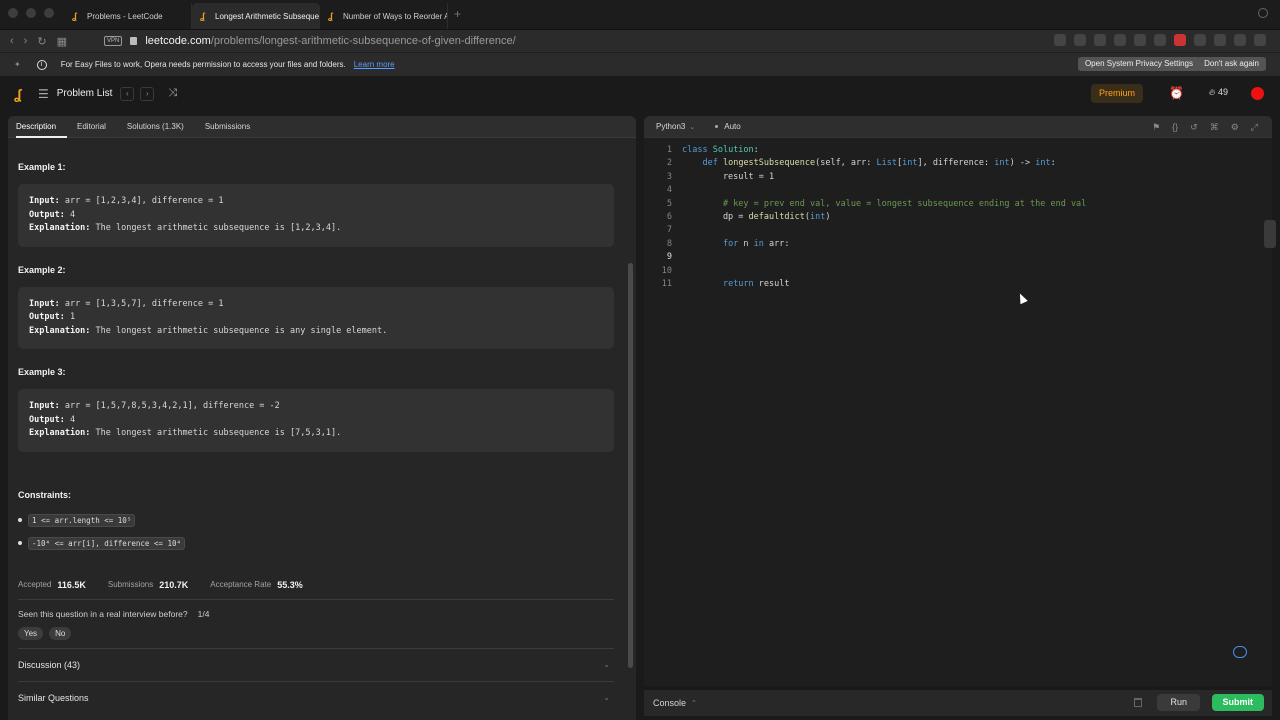 The image size is (1280, 720). What do you see at coordinates (1140, 40) in the screenshot?
I see `heart-icon` at bounding box center [1140, 40].